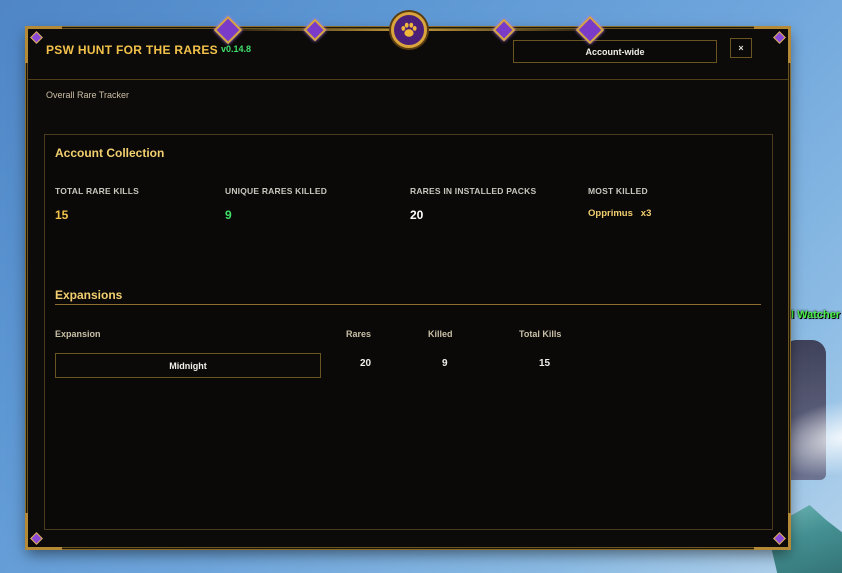  What do you see at coordinates (445, 363) in the screenshot?
I see `expansion-killed-value: 9` at bounding box center [445, 363].